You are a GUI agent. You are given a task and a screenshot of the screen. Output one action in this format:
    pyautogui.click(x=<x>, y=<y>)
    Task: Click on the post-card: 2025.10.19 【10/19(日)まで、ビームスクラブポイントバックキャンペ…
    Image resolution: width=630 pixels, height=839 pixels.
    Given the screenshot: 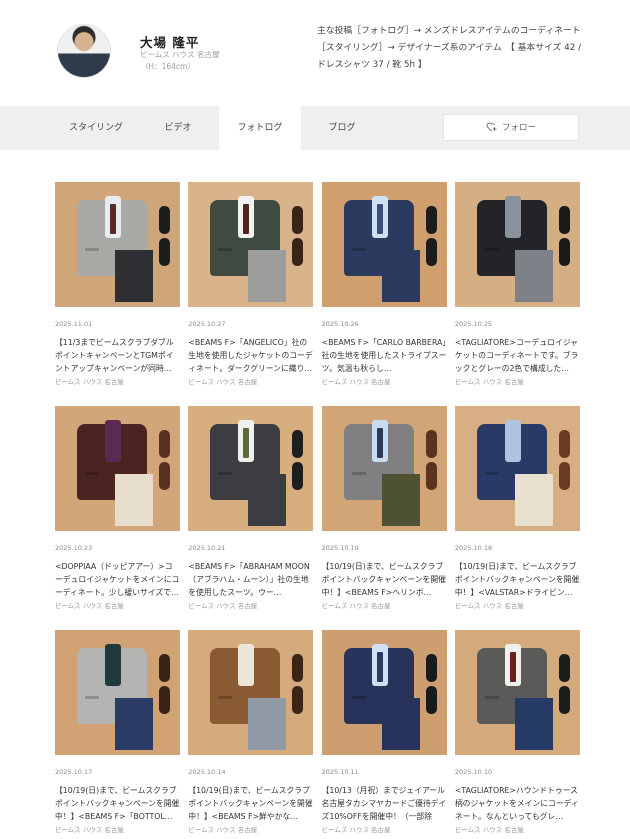 What is the action you would take?
    pyautogui.click(x=384, y=508)
    